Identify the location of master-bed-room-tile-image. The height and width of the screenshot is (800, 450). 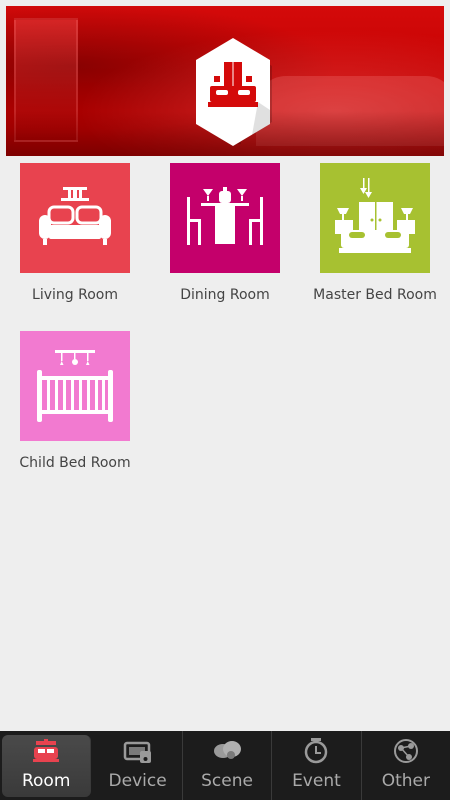
(375, 218).